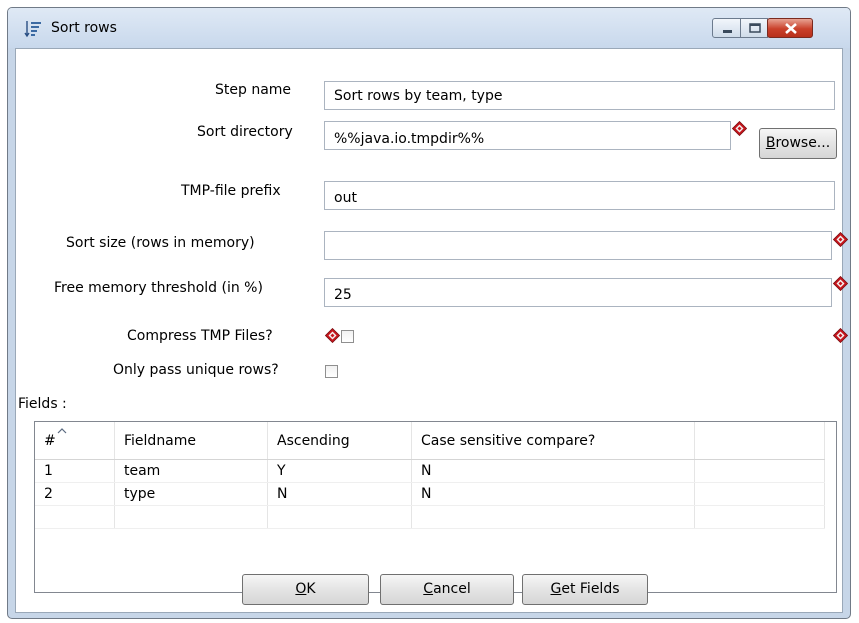 The width and height of the screenshot is (859, 623). What do you see at coordinates (759, 441) in the screenshot?
I see `column-header-spacer` at bounding box center [759, 441].